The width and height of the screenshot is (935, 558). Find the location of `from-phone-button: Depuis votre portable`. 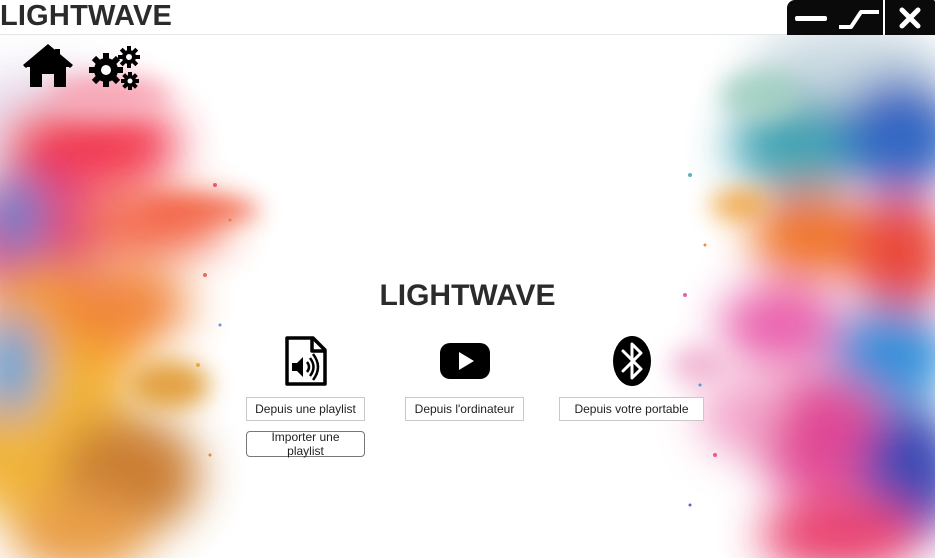

from-phone-button: Depuis votre portable is located at coordinates (631, 409).